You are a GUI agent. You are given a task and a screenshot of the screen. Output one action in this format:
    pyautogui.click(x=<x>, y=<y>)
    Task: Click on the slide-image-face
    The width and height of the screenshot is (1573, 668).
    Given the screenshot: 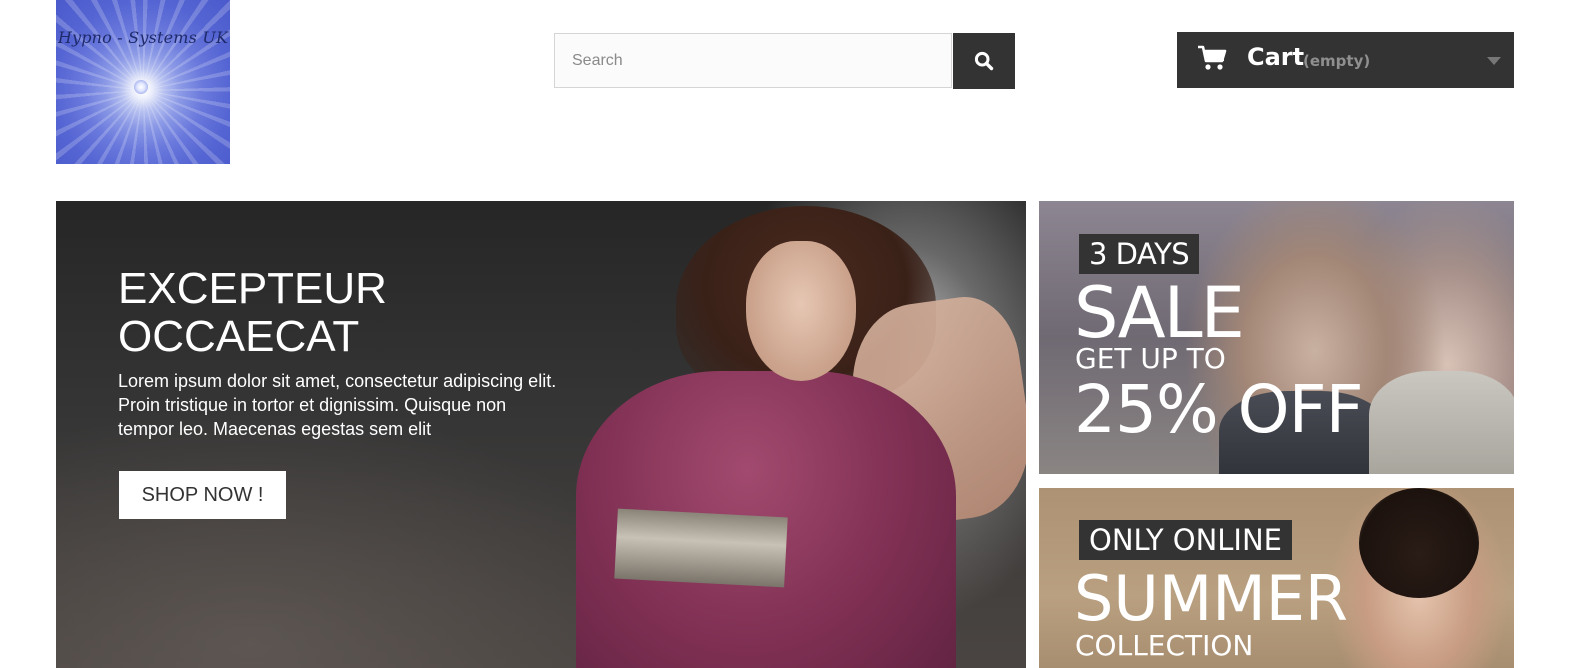 What is the action you would take?
    pyautogui.click(x=801, y=311)
    